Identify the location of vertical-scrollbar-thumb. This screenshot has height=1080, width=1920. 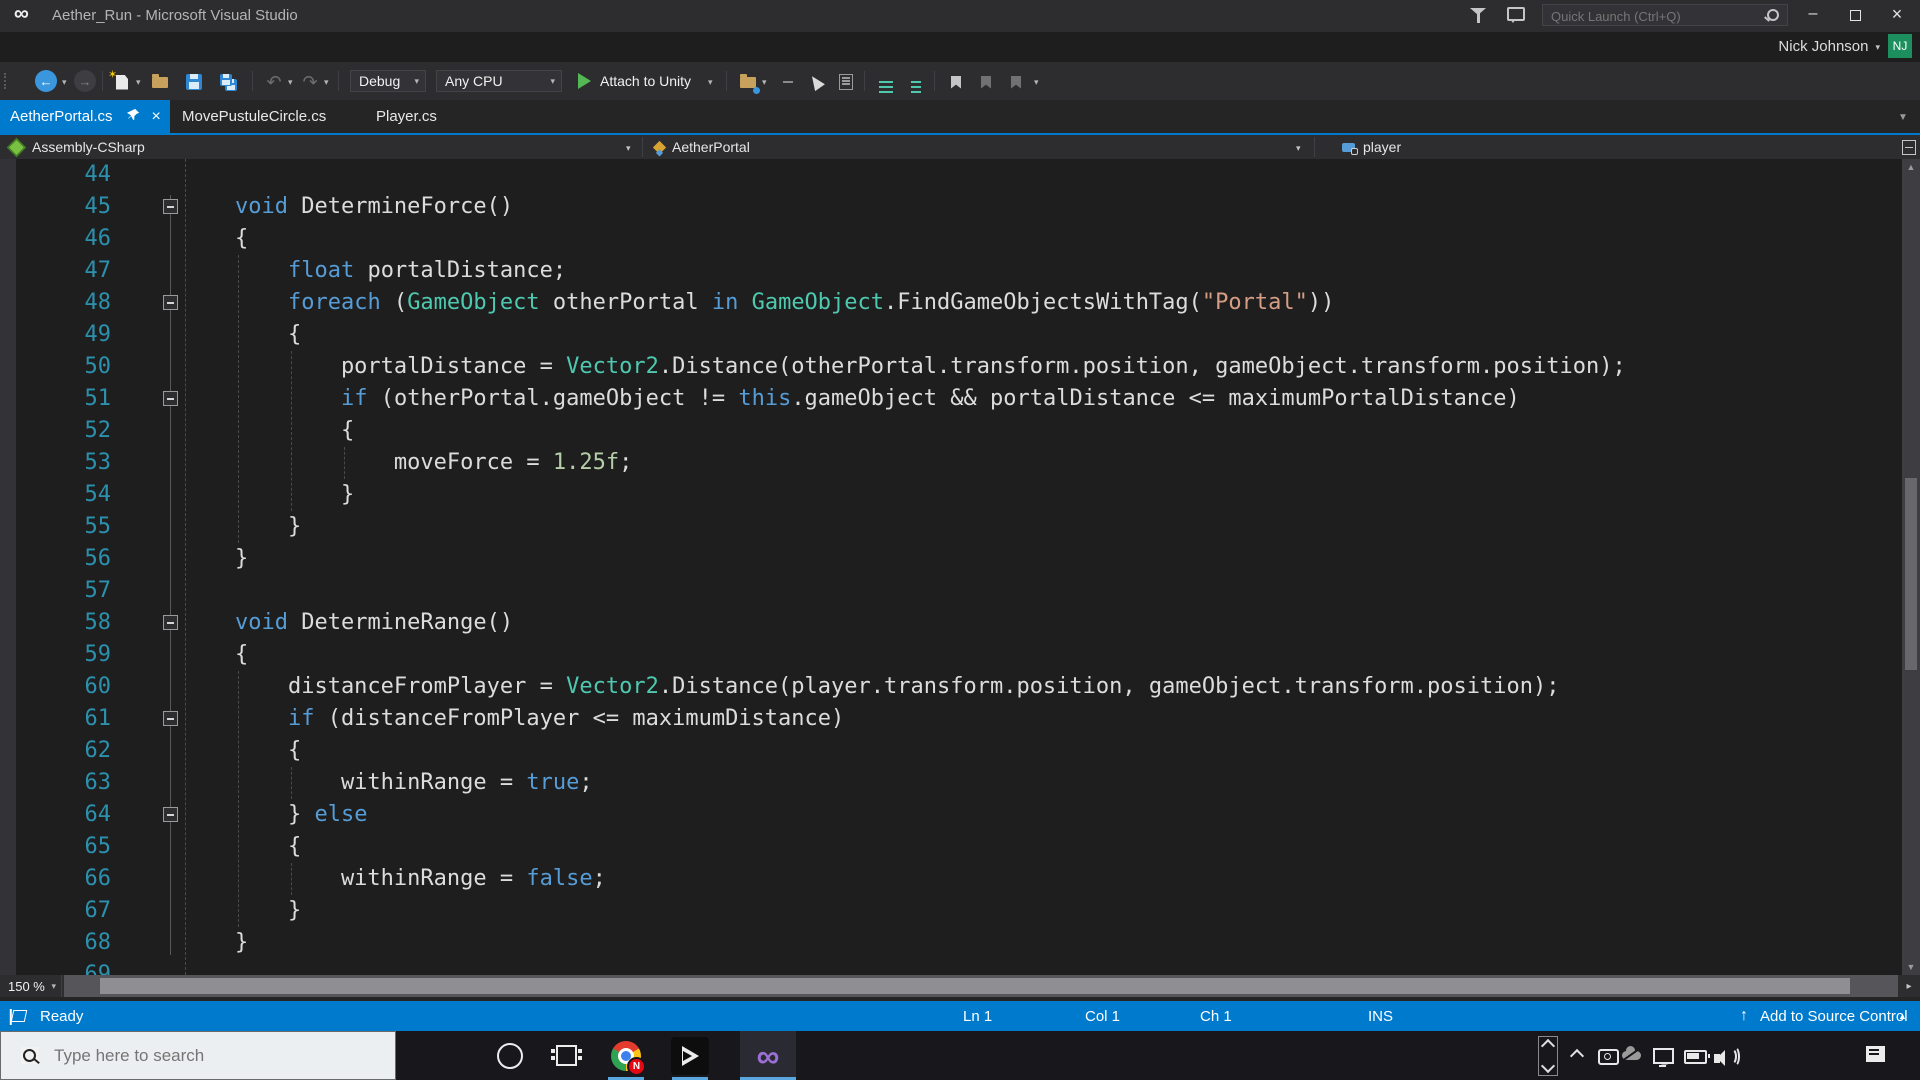
(1911, 574).